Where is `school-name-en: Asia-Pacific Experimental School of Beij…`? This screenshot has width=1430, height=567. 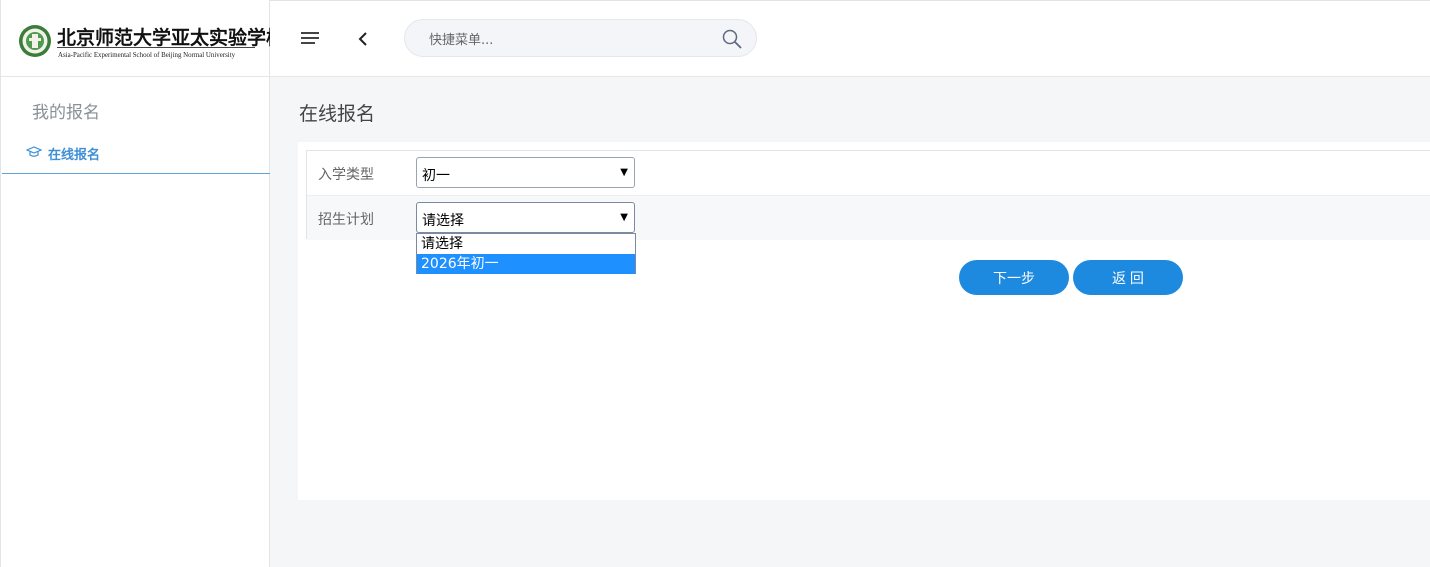 school-name-en: Asia-Pacific Experimental School of Beij… is located at coordinates (147, 54).